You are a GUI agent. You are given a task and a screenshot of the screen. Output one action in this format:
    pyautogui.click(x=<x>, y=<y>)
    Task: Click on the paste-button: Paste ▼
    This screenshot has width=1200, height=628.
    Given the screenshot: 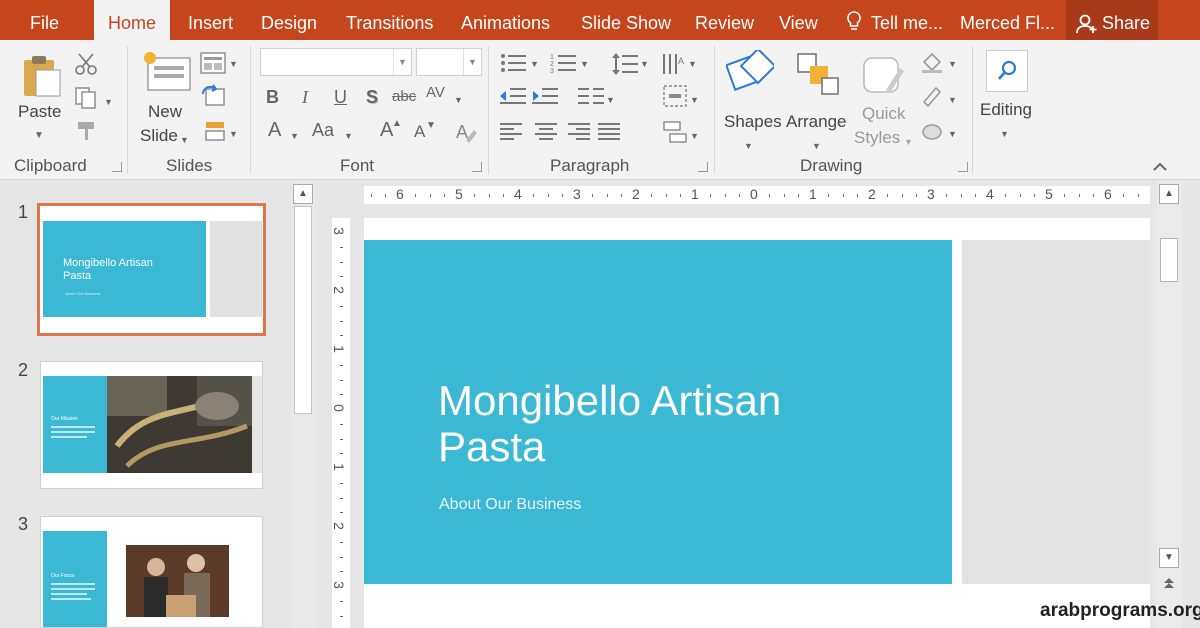 What is the action you would take?
    pyautogui.click(x=41, y=97)
    